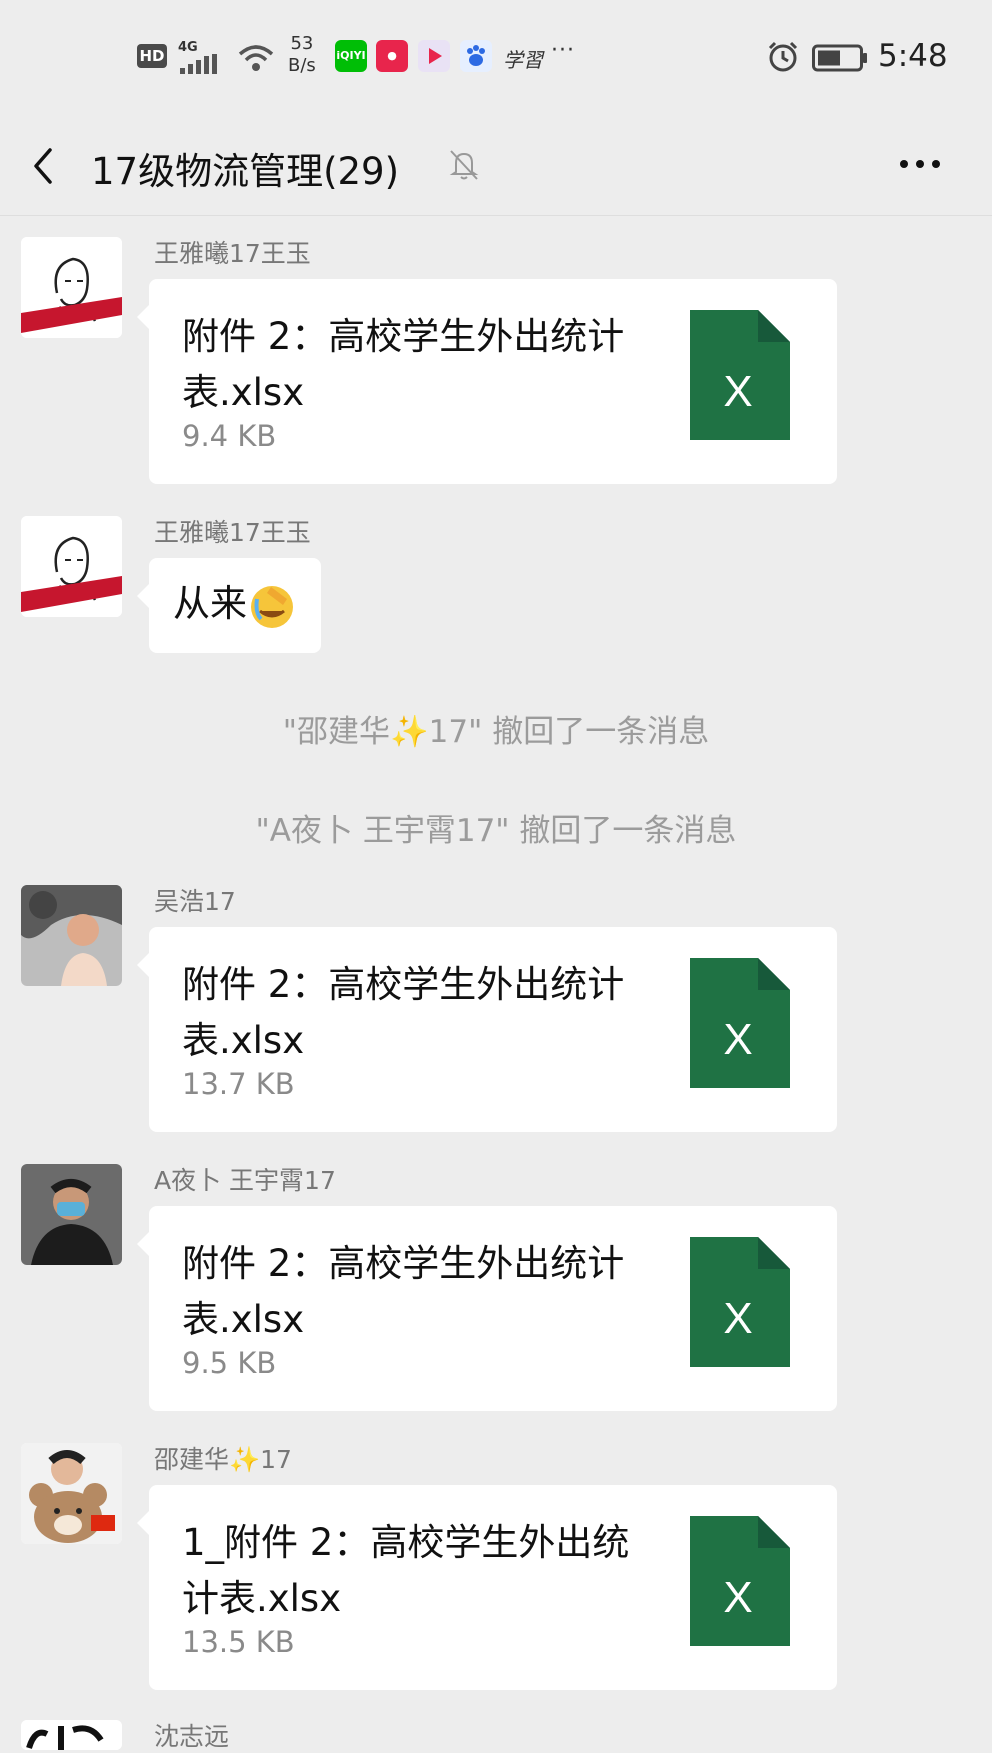 This screenshot has width=992, height=1753. What do you see at coordinates (188, 47) in the screenshot?
I see `network-type: 4G` at bounding box center [188, 47].